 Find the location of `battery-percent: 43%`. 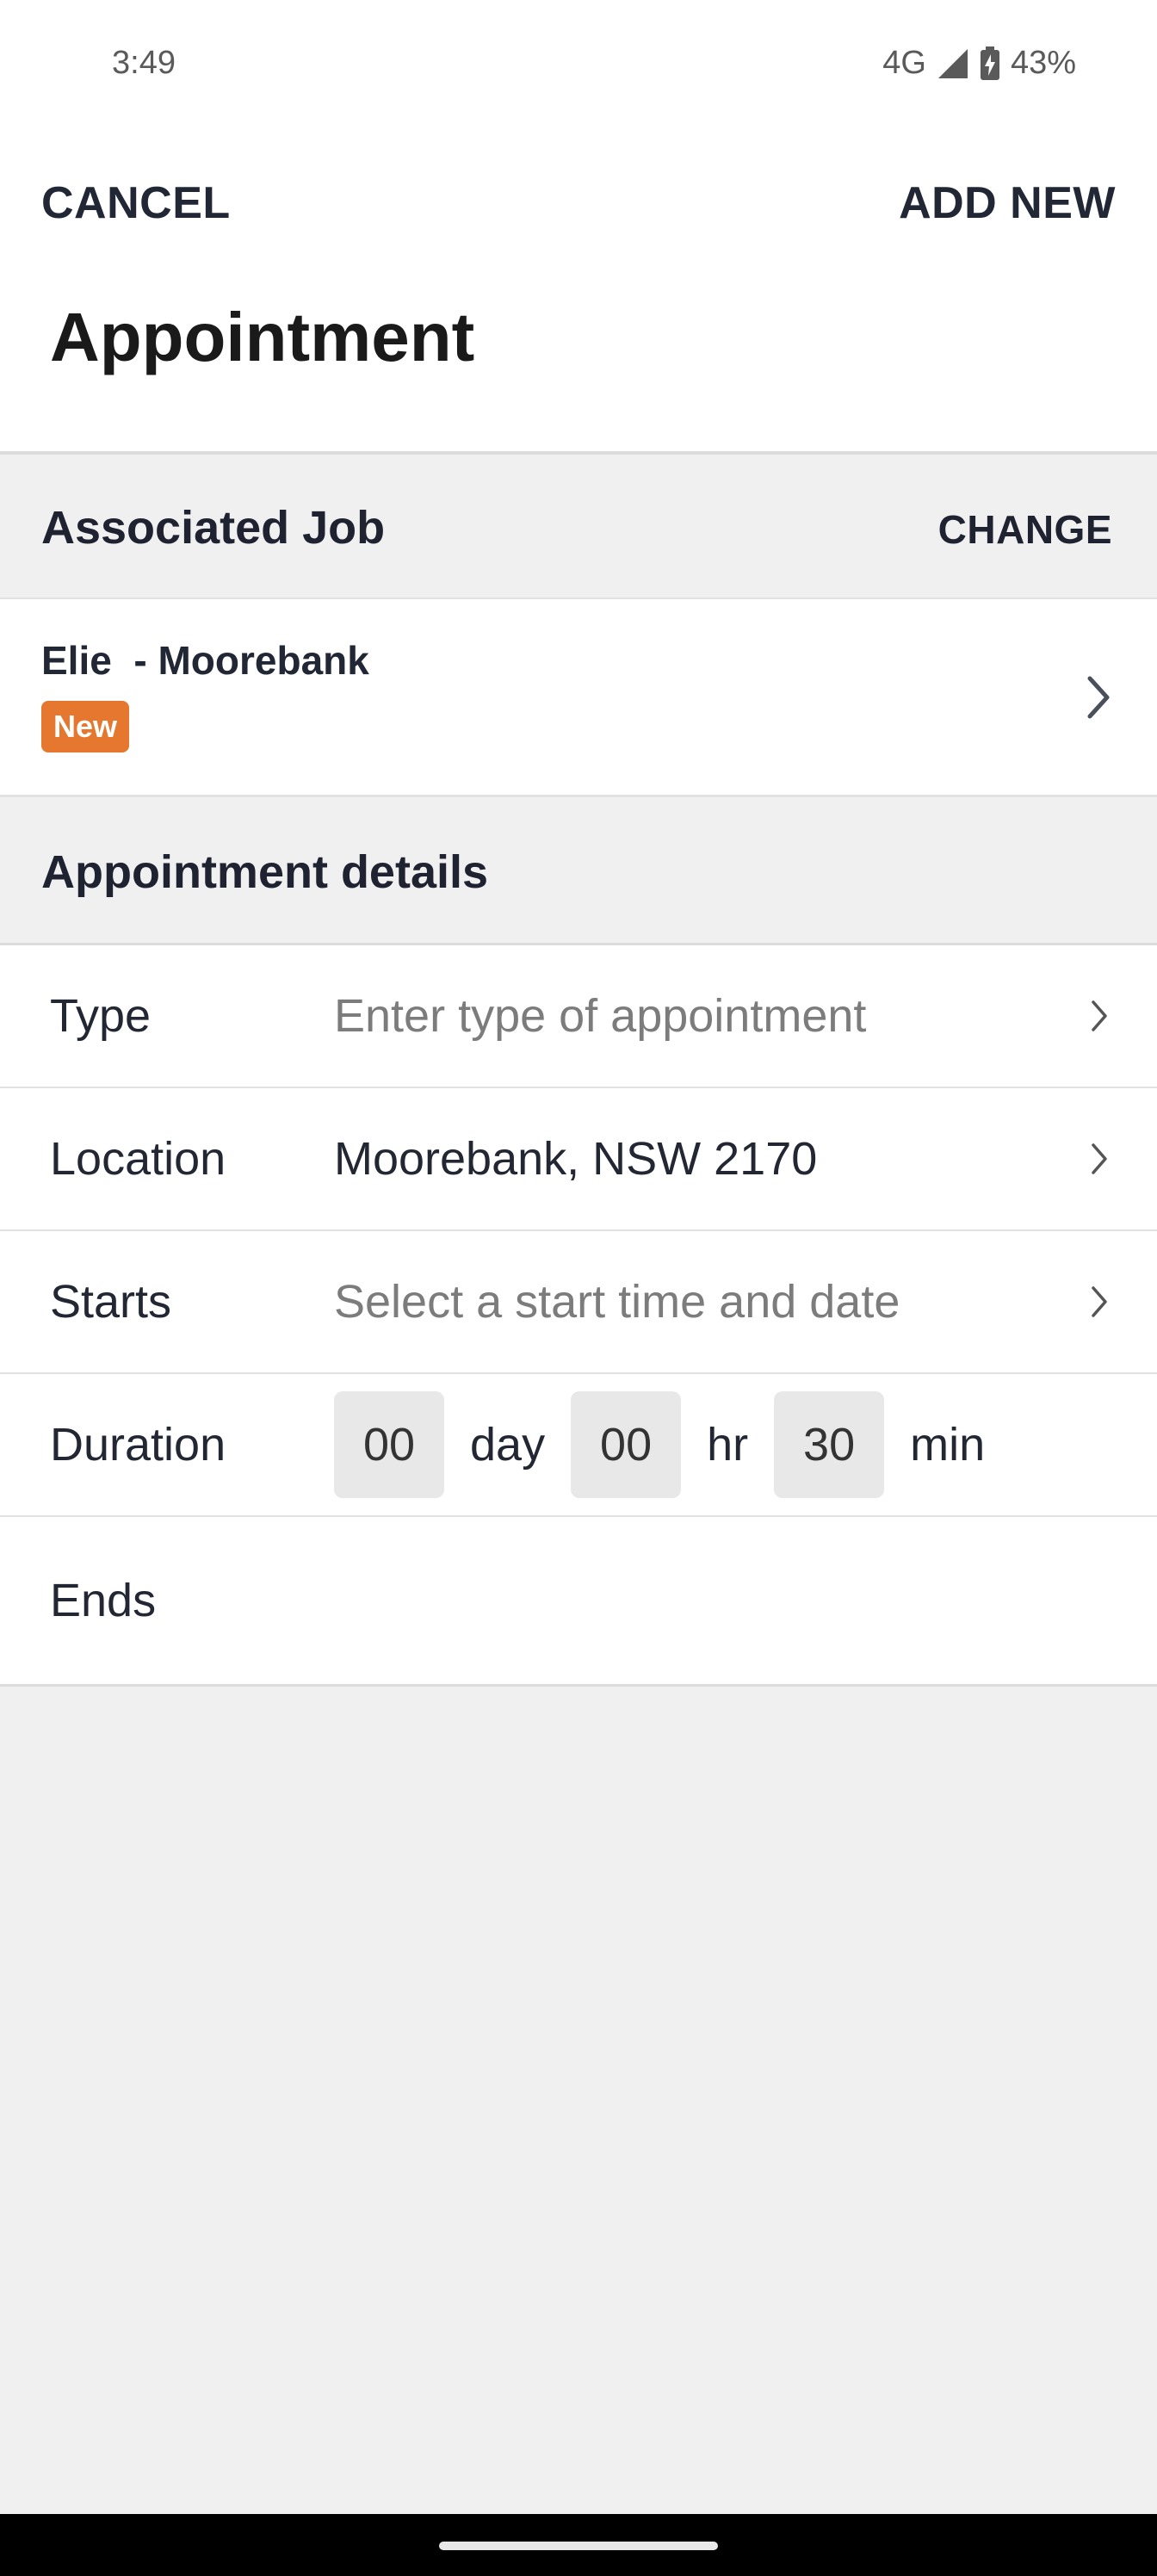

battery-percent: 43% is located at coordinates (1043, 63).